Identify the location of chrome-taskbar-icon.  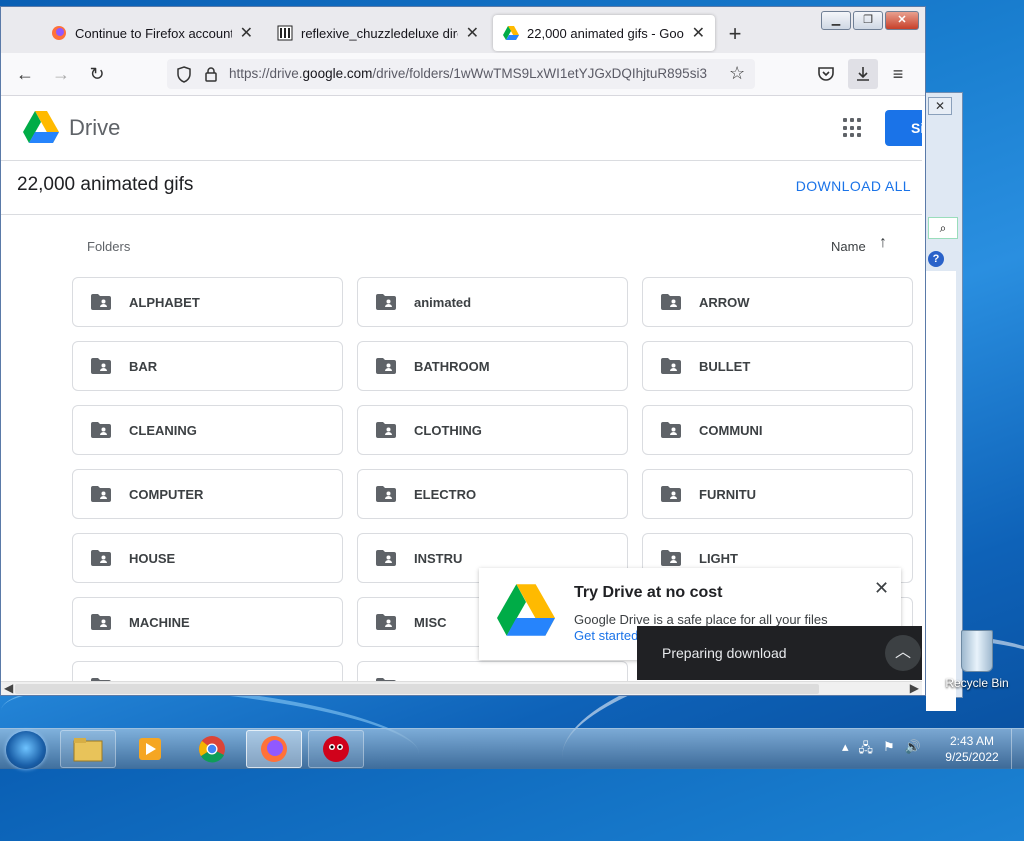
(212, 749).